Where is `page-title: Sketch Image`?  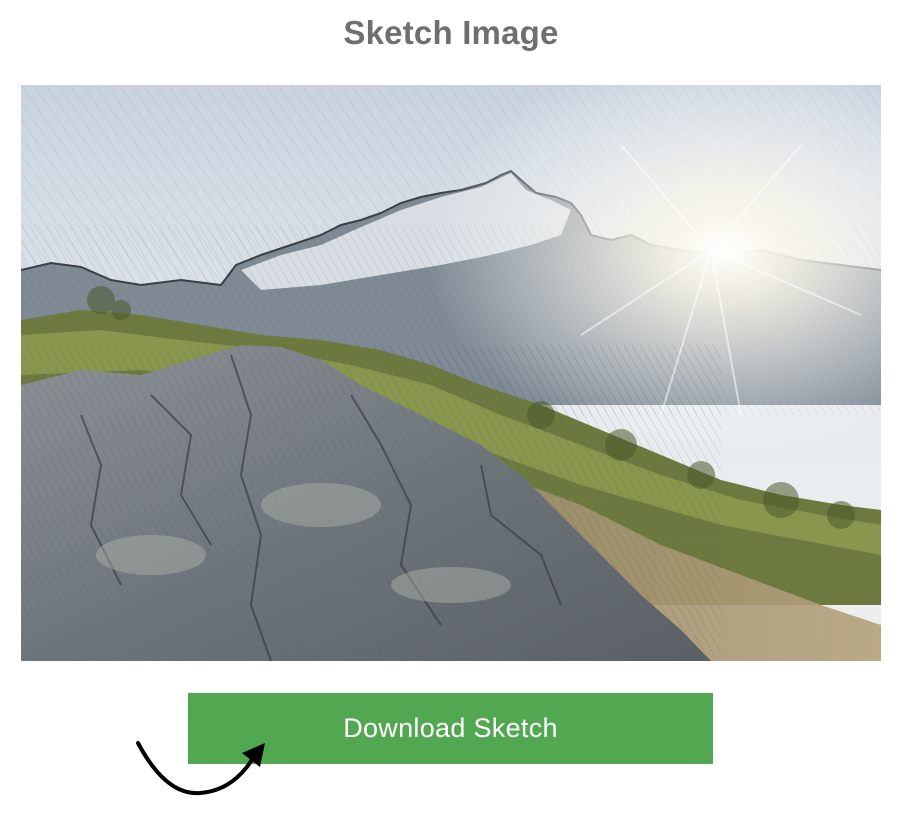
page-title: Sketch Image is located at coordinates (451, 32).